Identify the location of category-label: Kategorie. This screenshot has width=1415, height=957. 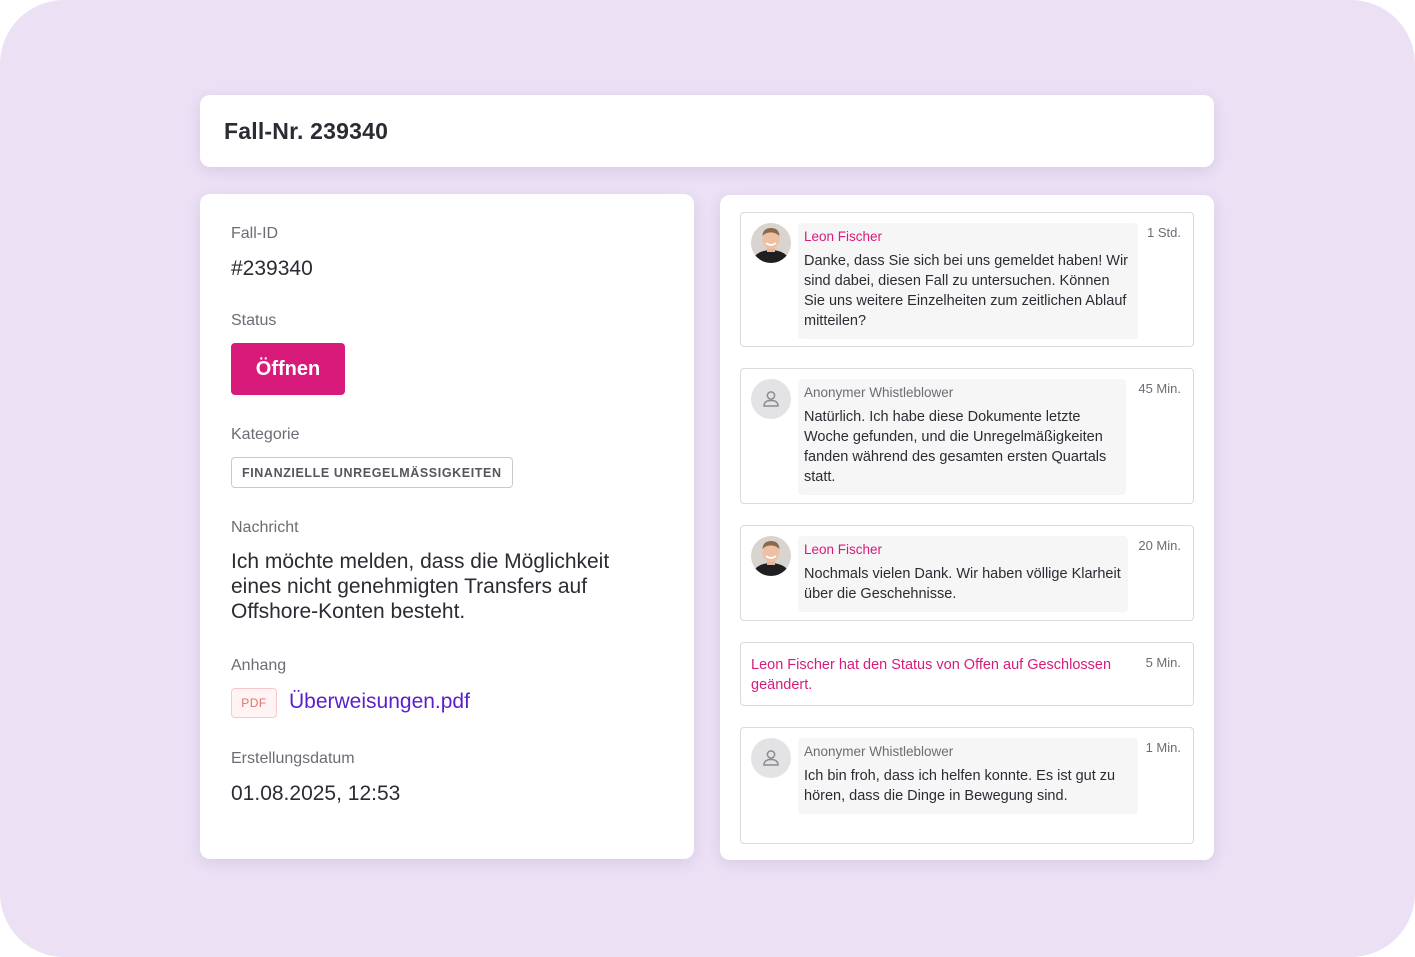
(265, 434).